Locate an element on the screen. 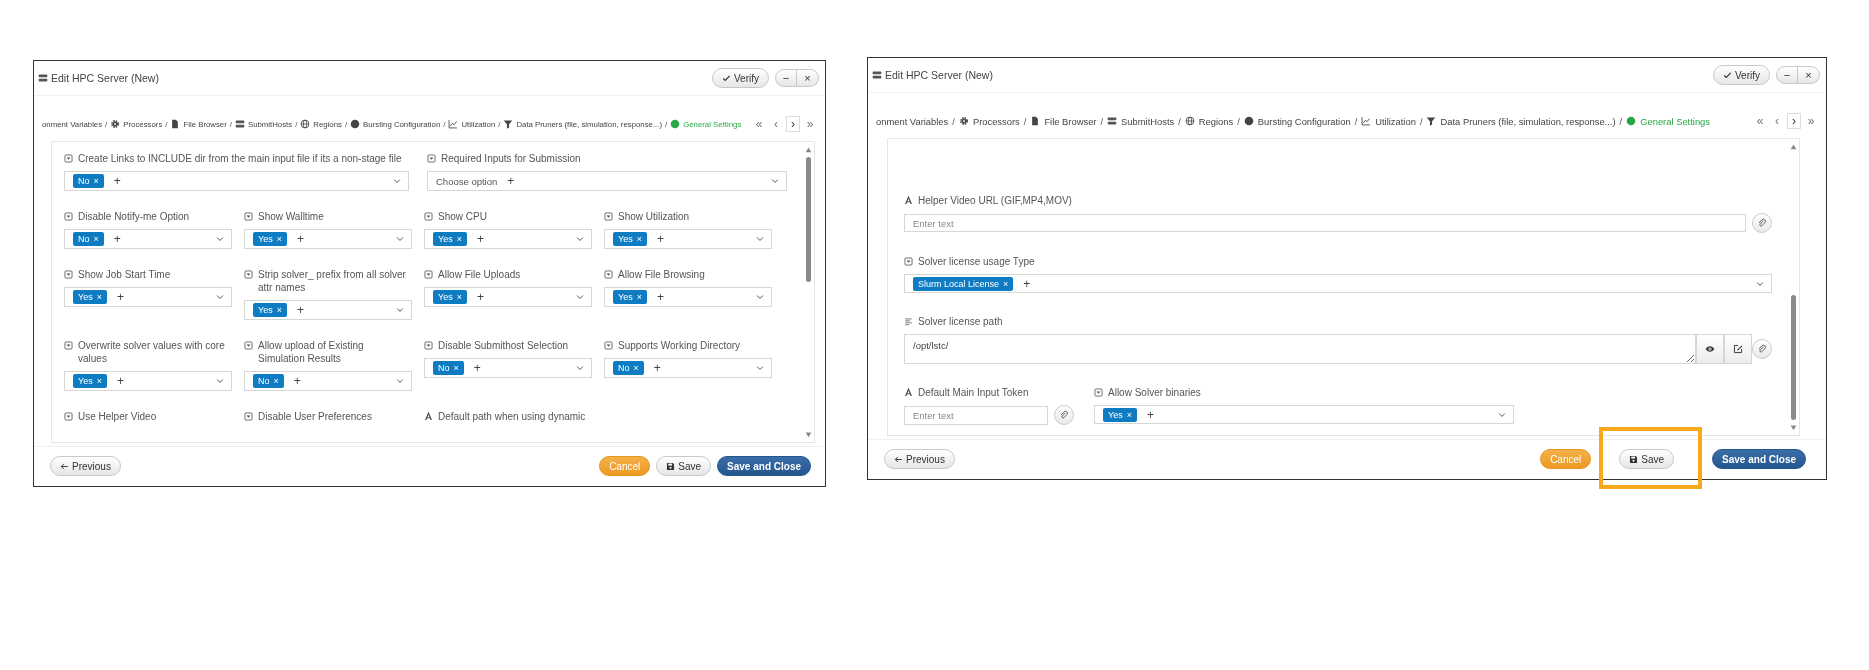 The height and width of the screenshot is (670, 1869). breadcrumb-item: SubmitHosts is located at coordinates (1141, 121).